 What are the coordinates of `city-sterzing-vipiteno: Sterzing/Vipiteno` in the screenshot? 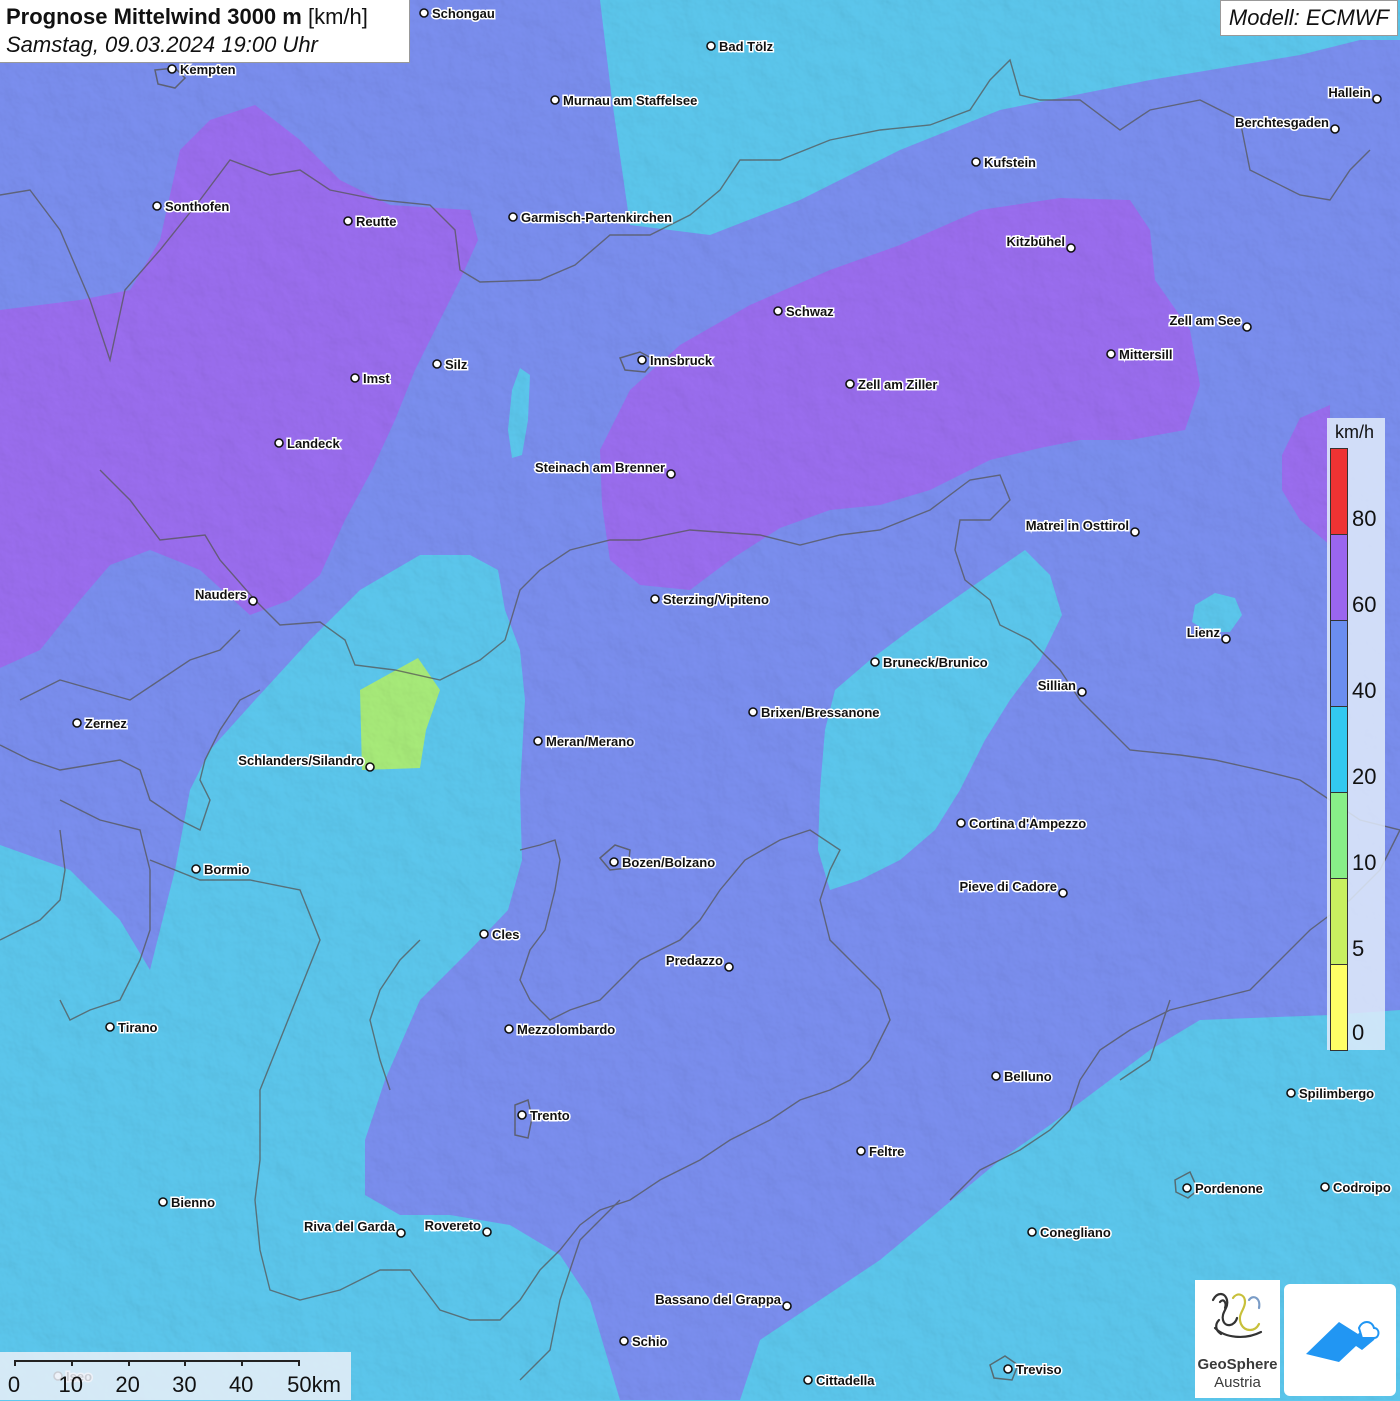 It's located at (710, 600).